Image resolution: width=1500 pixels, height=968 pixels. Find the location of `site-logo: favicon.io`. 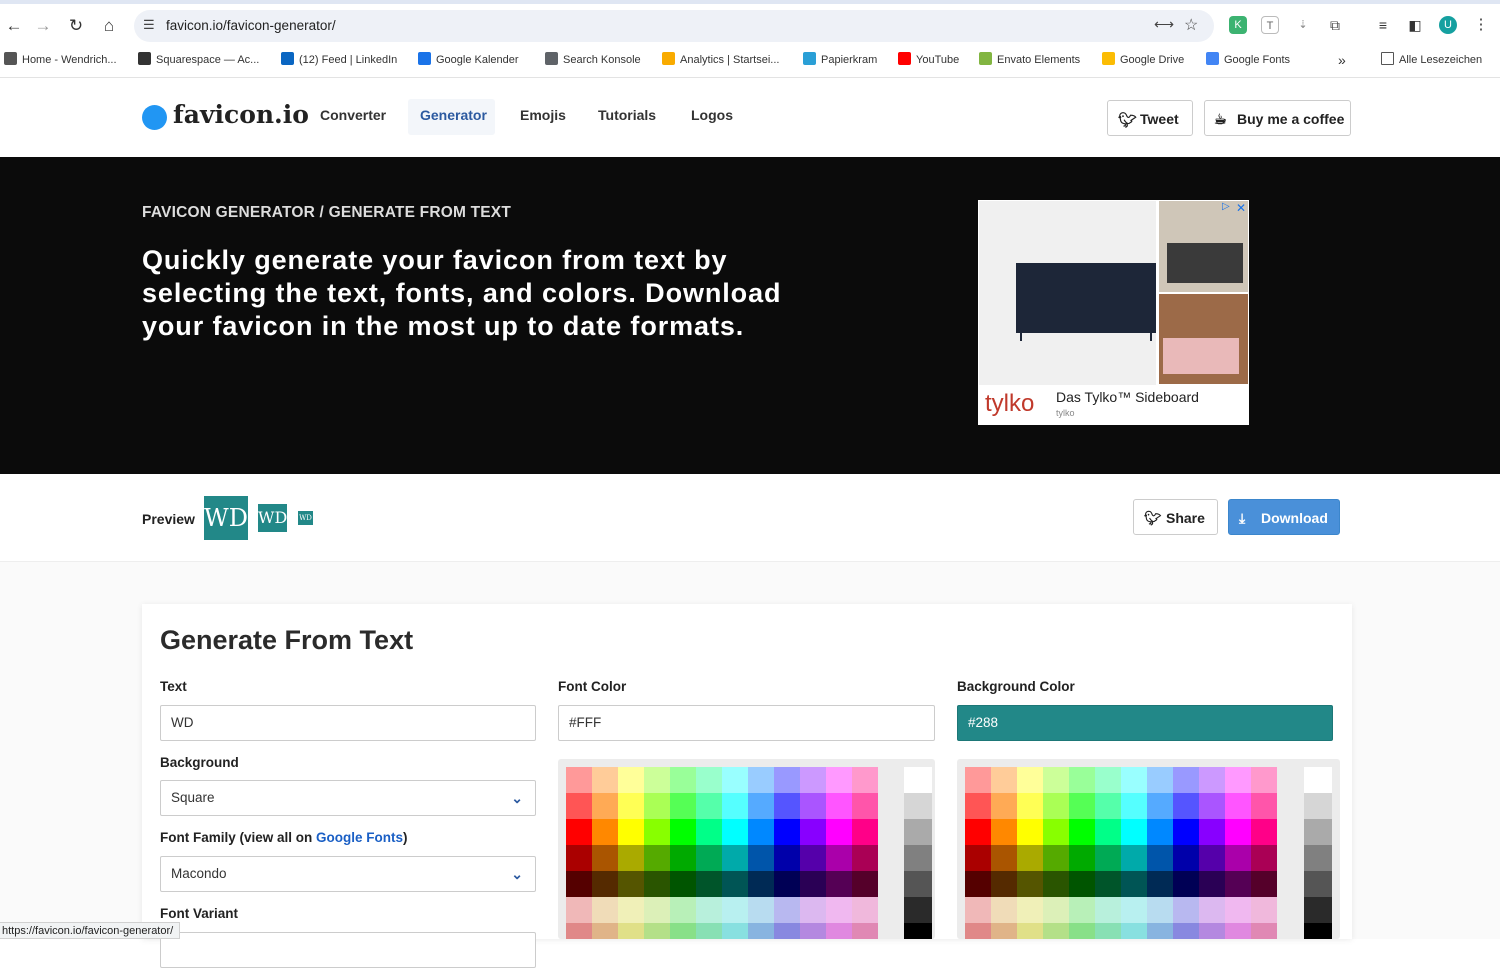

site-logo: favicon.io is located at coordinates (241, 114).